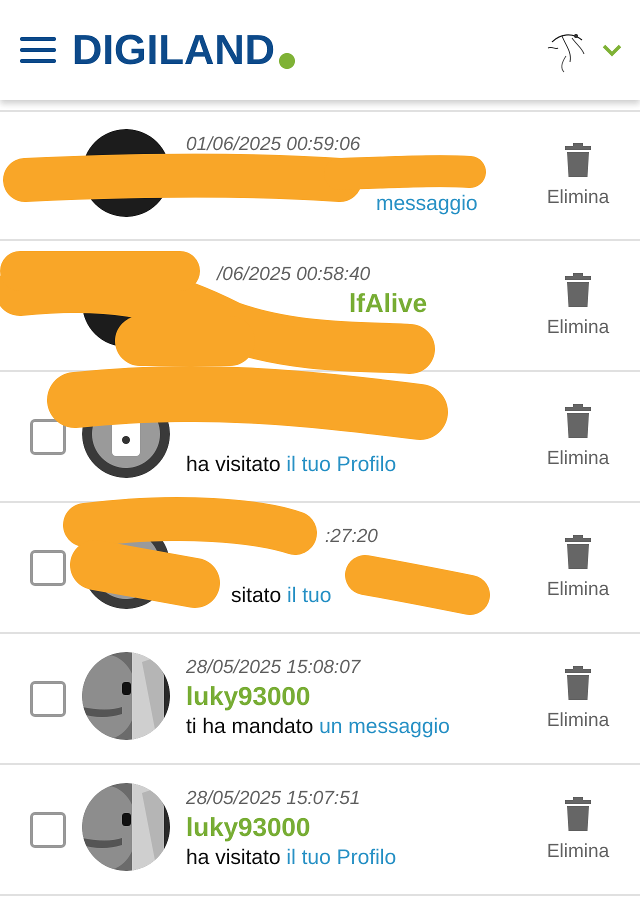 The width and height of the screenshot is (640, 909). What do you see at coordinates (384, 726) in the screenshot?
I see `activity-link: un messaggio` at bounding box center [384, 726].